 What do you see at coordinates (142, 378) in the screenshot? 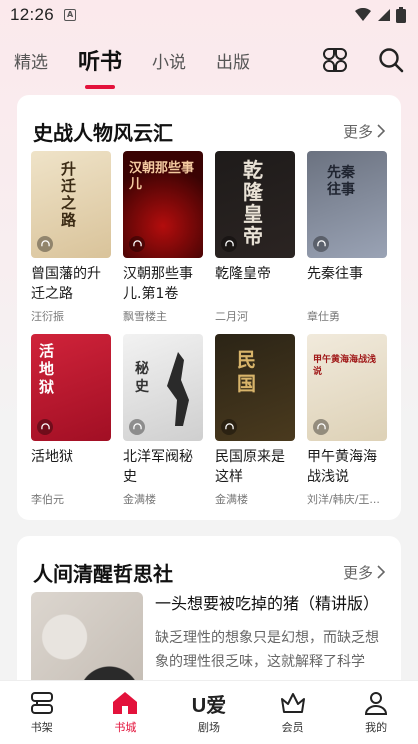
I see `cover-title: 秘史` at bounding box center [142, 378].